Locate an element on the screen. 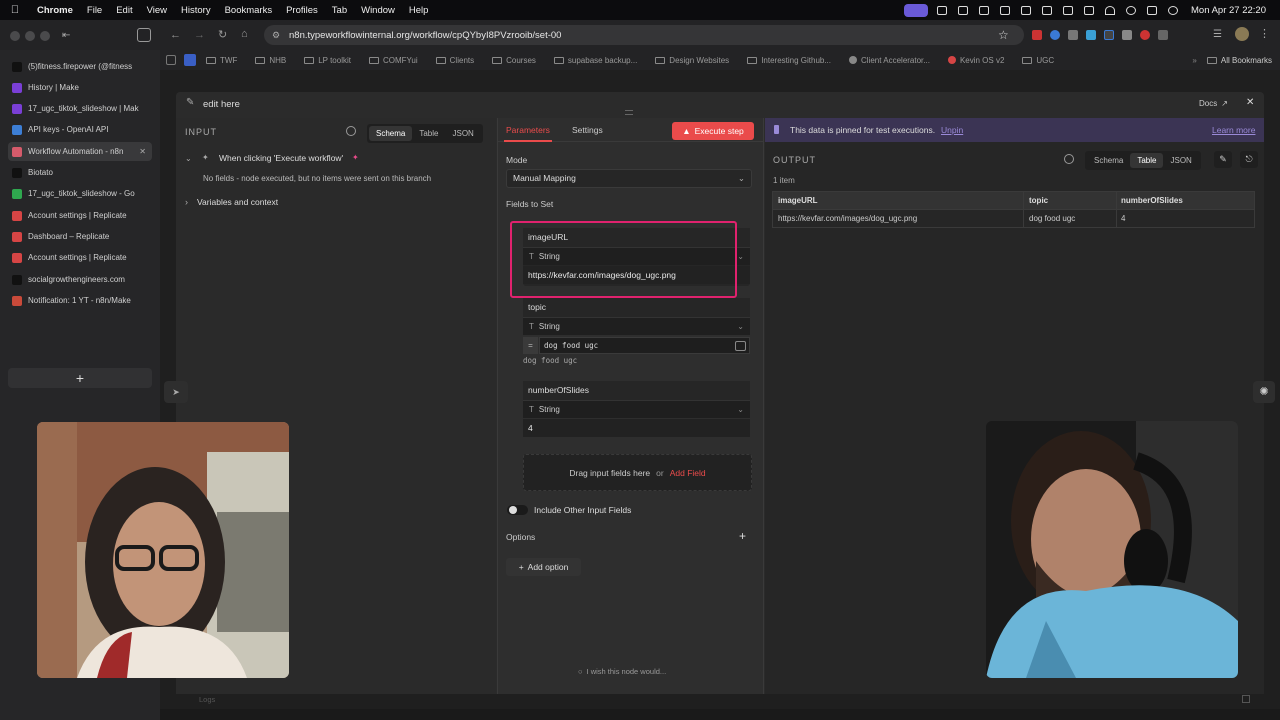  drag-drop-zone: Drag input fields here or Add Field is located at coordinates (637, 472).